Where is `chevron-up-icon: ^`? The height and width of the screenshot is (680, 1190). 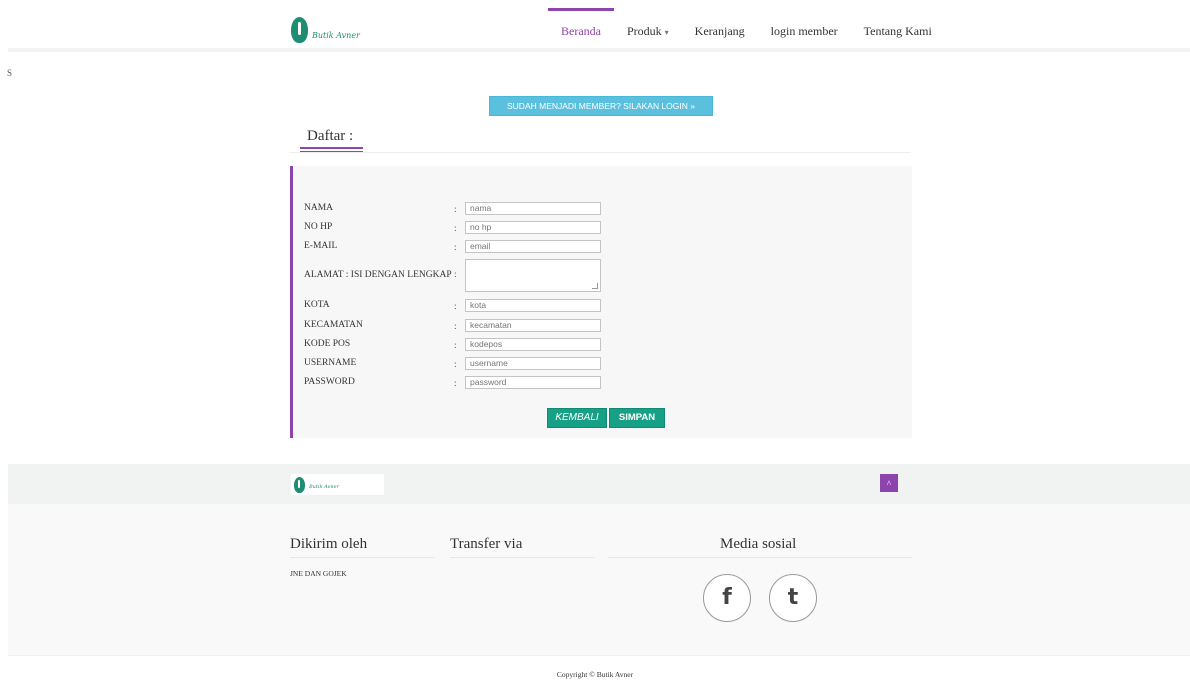
chevron-up-icon: ^ is located at coordinates (889, 484).